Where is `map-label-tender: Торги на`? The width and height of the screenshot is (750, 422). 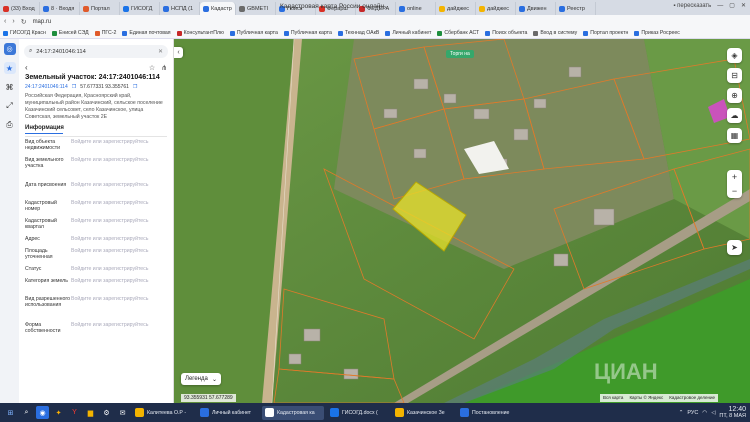 map-label-tender: Торги на is located at coordinates (460, 54).